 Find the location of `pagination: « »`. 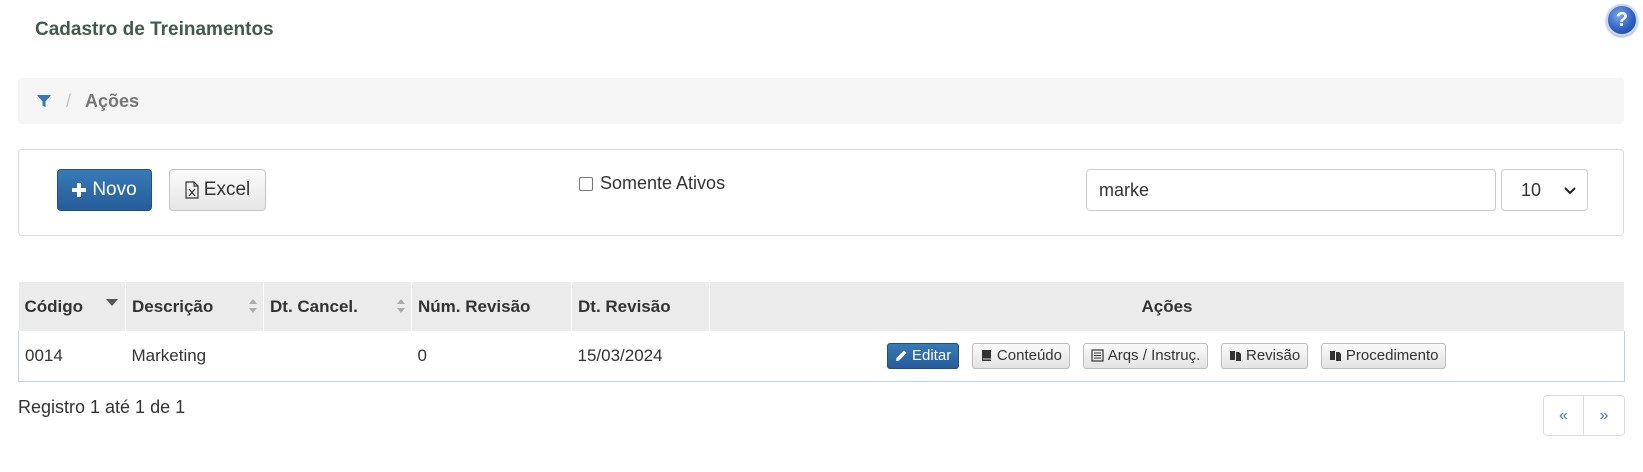

pagination: « » is located at coordinates (1584, 415).